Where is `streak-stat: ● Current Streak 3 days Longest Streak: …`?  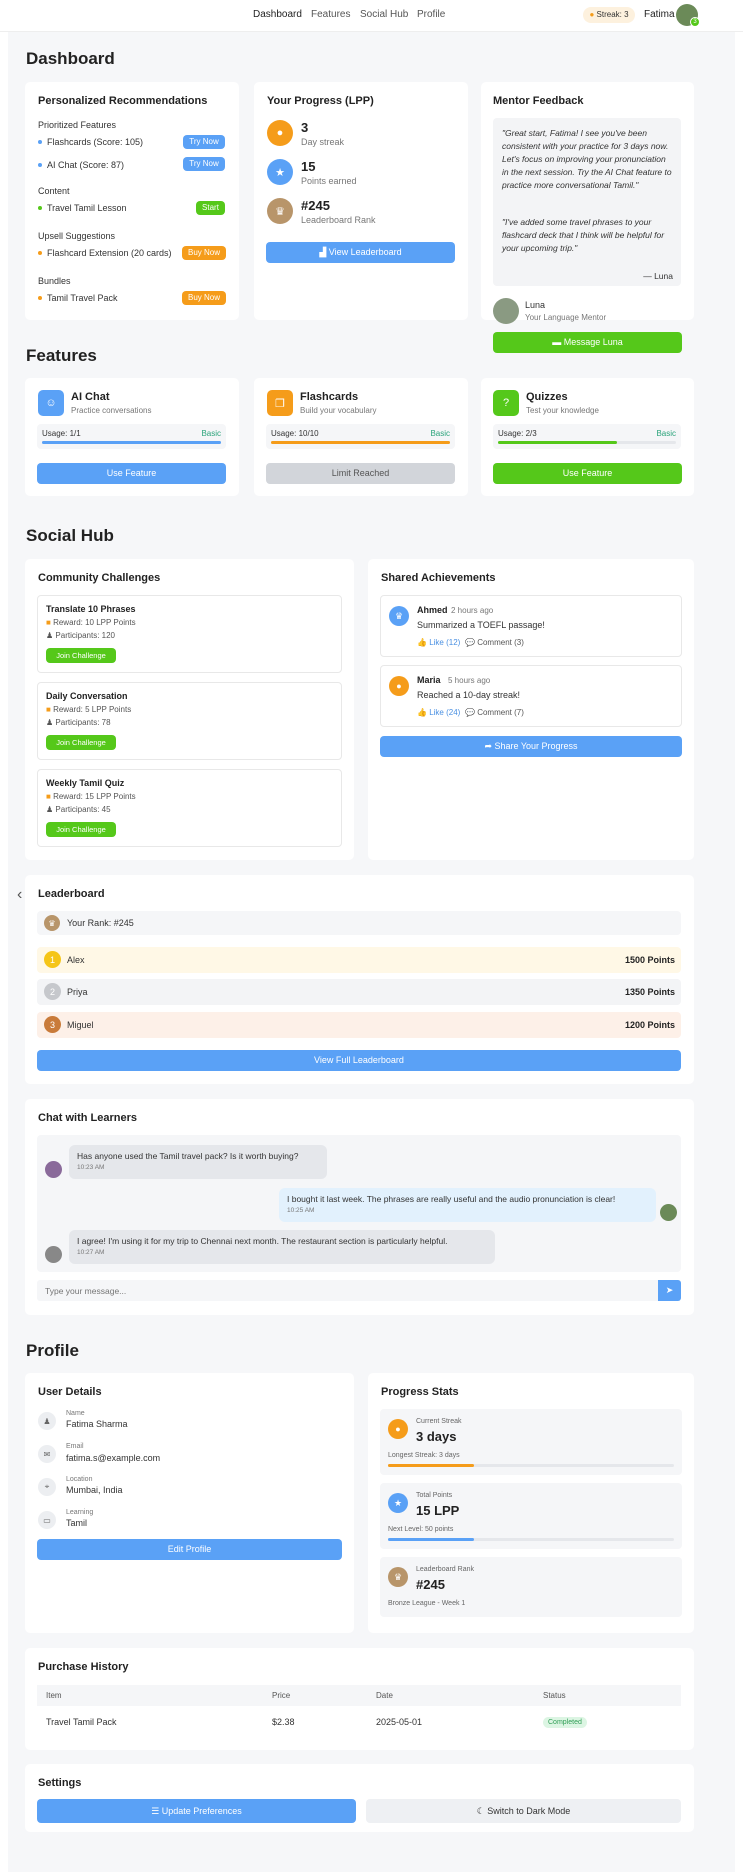
streak-stat: ● Current Streak 3 days Longest Streak: … is located at coordinates (531, 1442).